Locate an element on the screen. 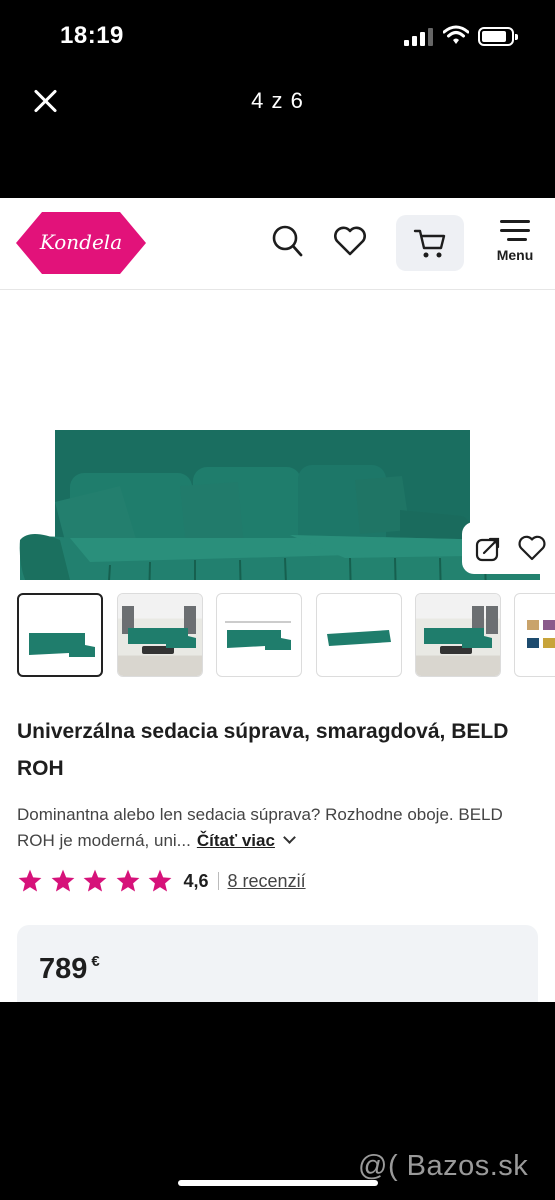  search-icon is located at coordinates (287, 241).